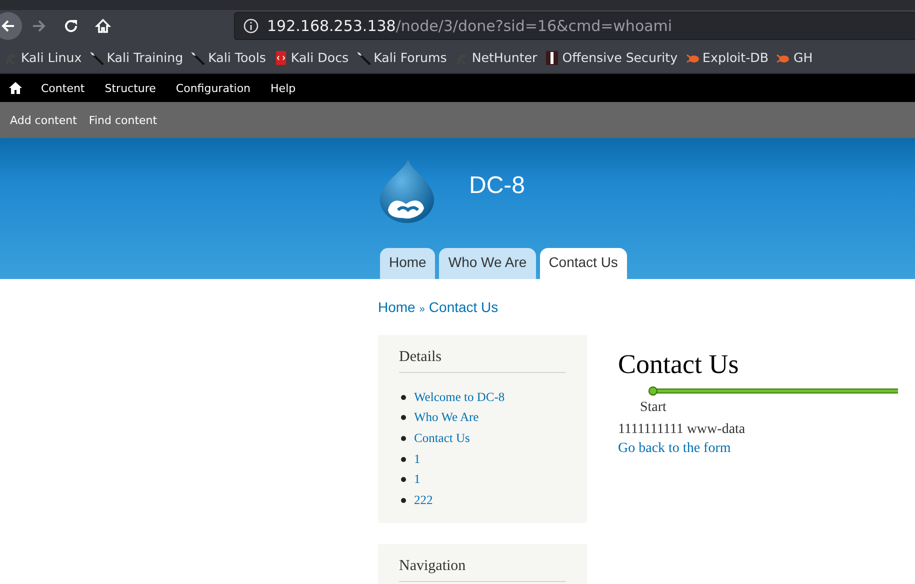 This screenshot has width=915, height=584. Describe the element at coordinates (228, 58) in the screenshot. I see `bookmark-link: Kali Tools` at that location.